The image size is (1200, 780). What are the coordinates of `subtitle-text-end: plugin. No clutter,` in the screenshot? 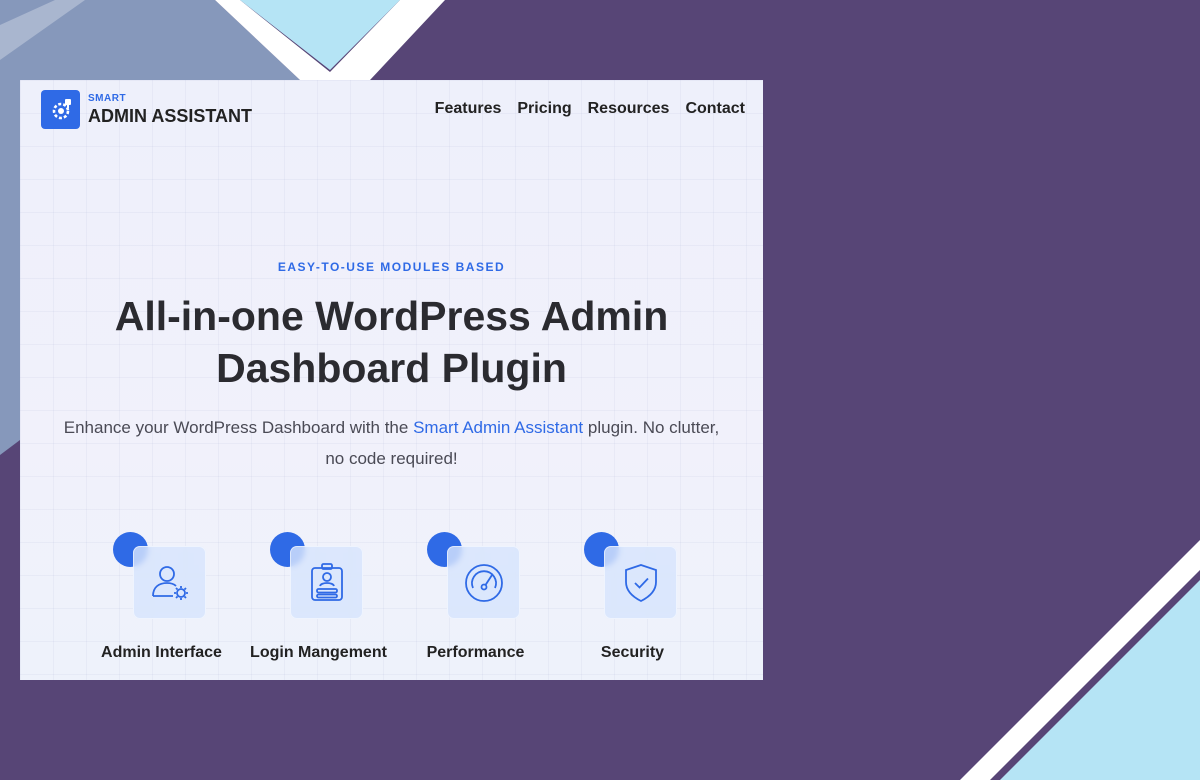 It's located at (651, 427).